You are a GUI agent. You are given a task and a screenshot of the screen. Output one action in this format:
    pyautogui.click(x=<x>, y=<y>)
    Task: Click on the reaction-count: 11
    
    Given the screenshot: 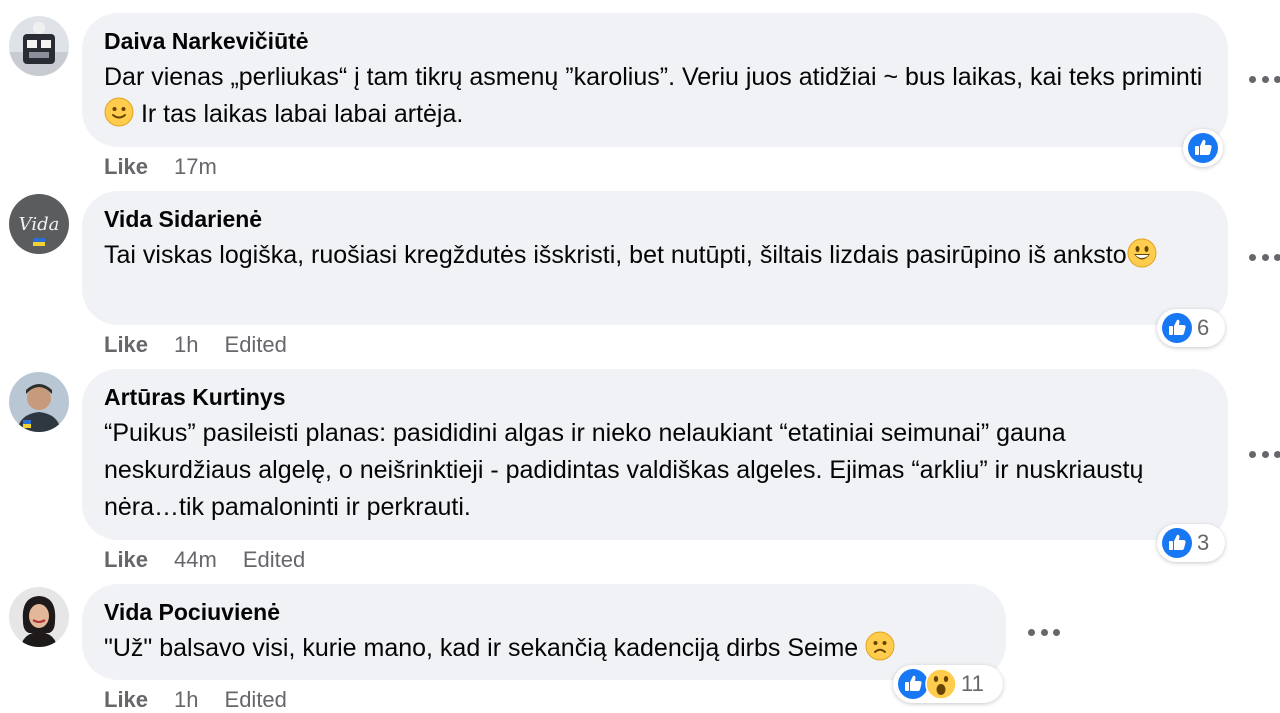 What is the action you would take?
    pyautogui.click(x=972, y=683)
    